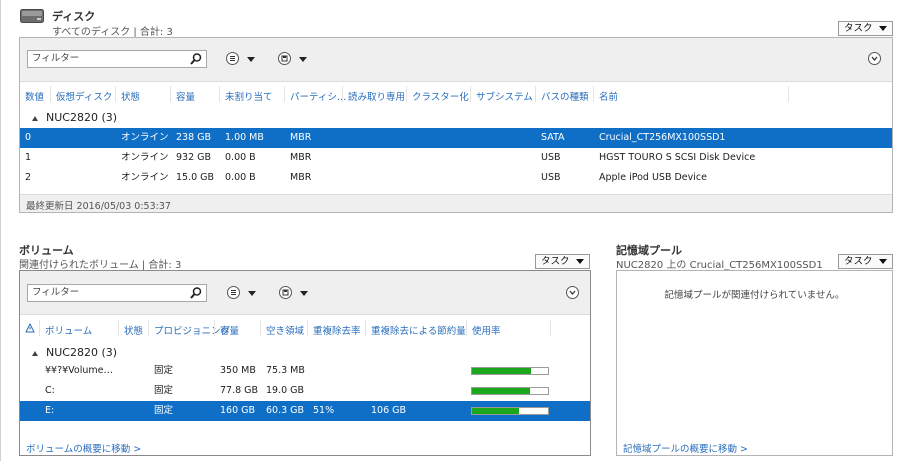 The width and height of the screenshot is (900, 461). I want to click on pool-task-button: タスク, so click(865, 261).